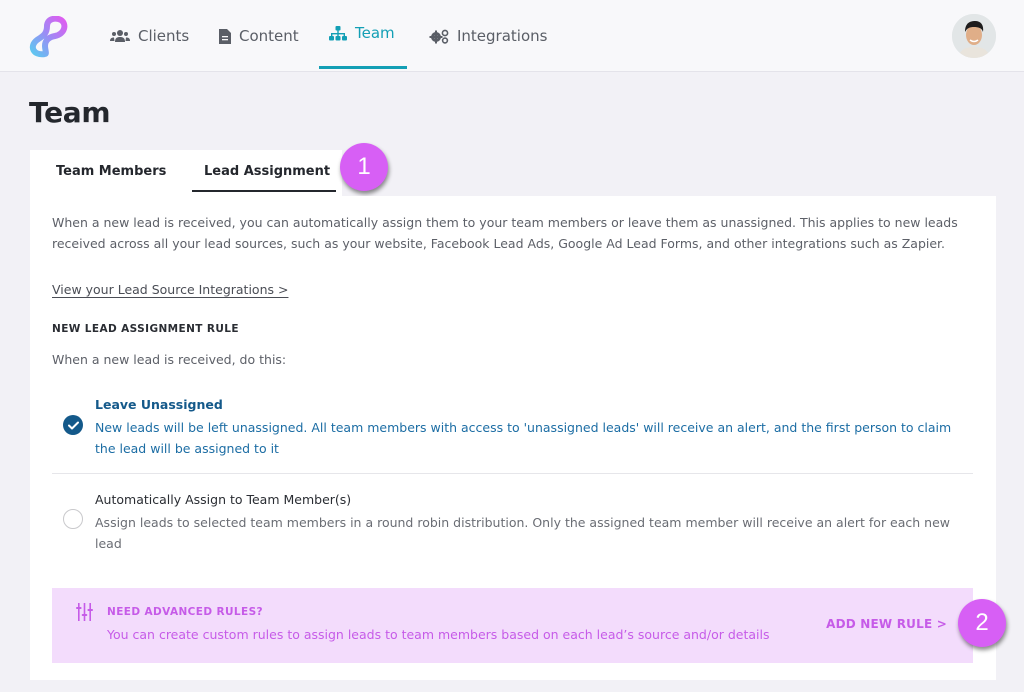  I want to click on advanced-rules-title: NEED ADVANCED RULES?, so click(185, 612).